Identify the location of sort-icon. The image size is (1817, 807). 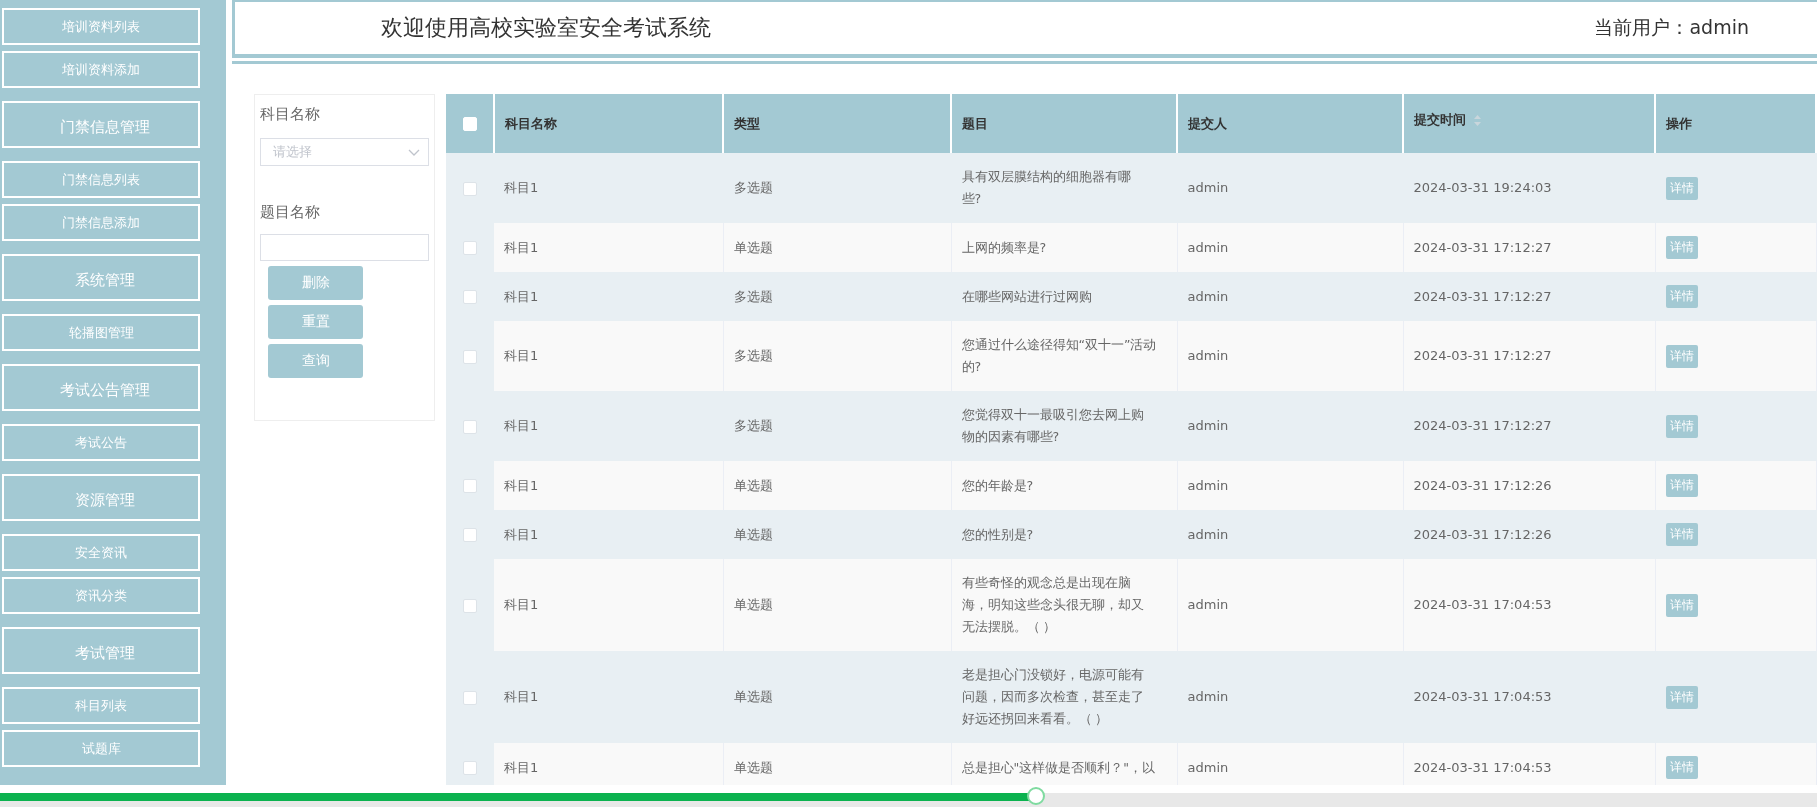
(1477, 120).